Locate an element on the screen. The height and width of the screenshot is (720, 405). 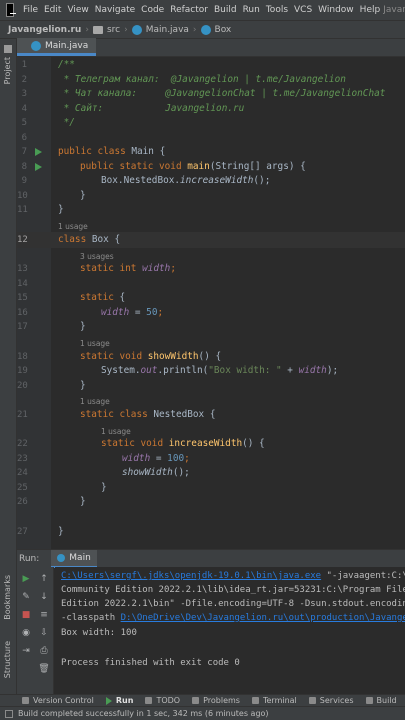
code-line: width = 50; is located at coordinates (132, 312).